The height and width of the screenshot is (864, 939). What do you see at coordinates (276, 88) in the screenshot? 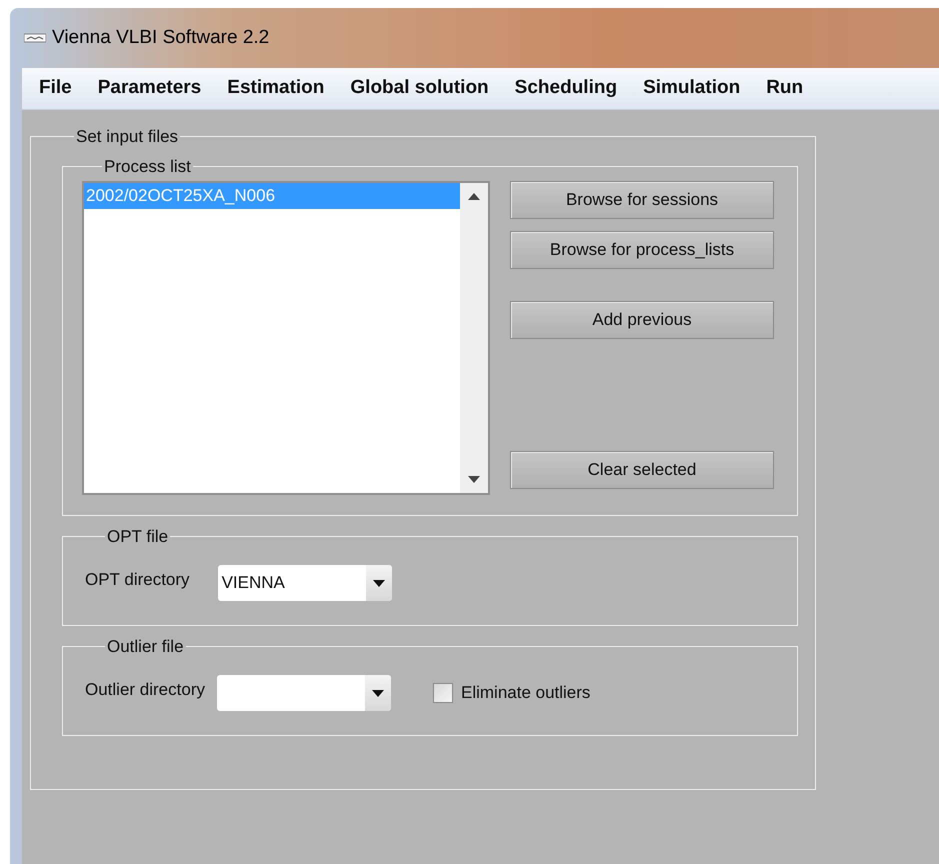
I see `menu-item: Estimation` at bounding box center [276, 88].